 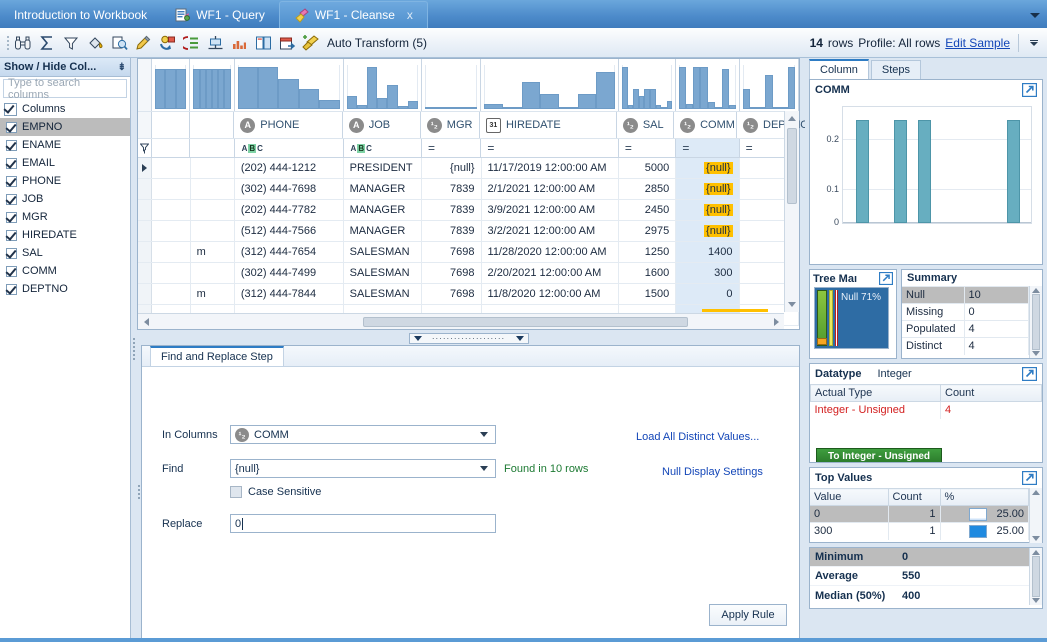 What do you see at coordinates (65, 235) in the screenshot?
I see `sidebar-item-hiredate: HIREDATE` at bounding box center [65, 235].